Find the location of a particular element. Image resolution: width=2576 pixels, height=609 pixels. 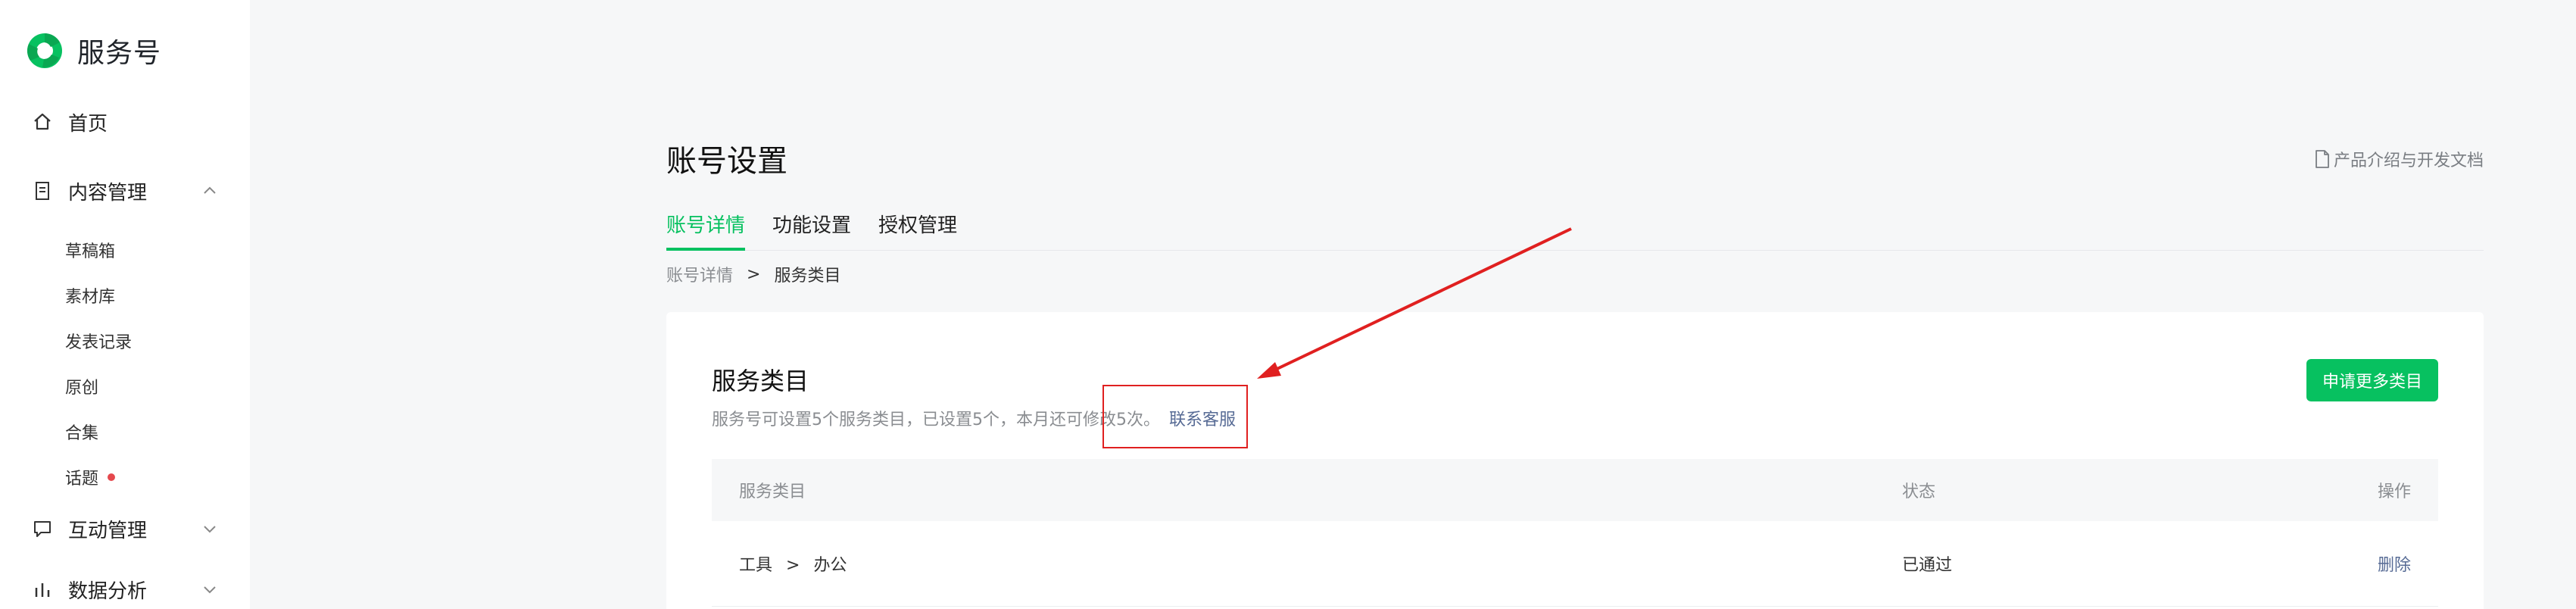

row-category: 工具 > 办公 is located at coordinates (793, 563).